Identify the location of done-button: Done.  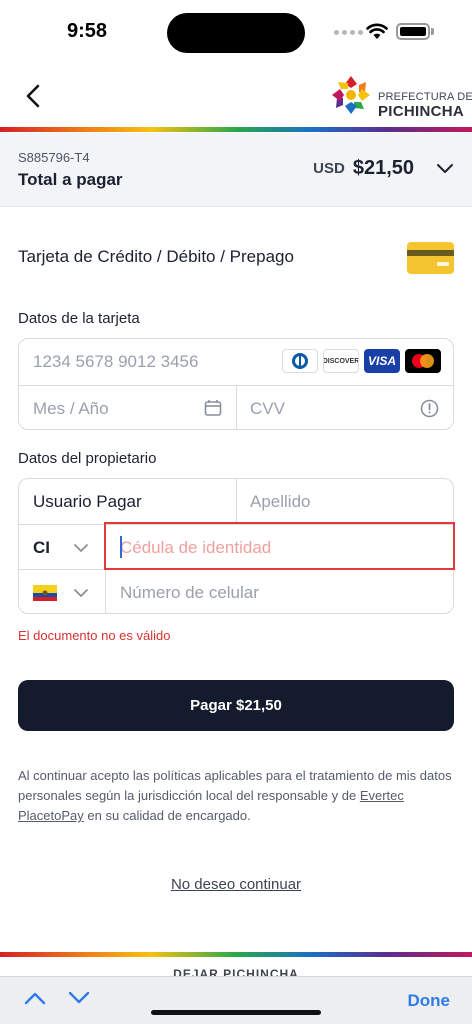
(429, 1001).